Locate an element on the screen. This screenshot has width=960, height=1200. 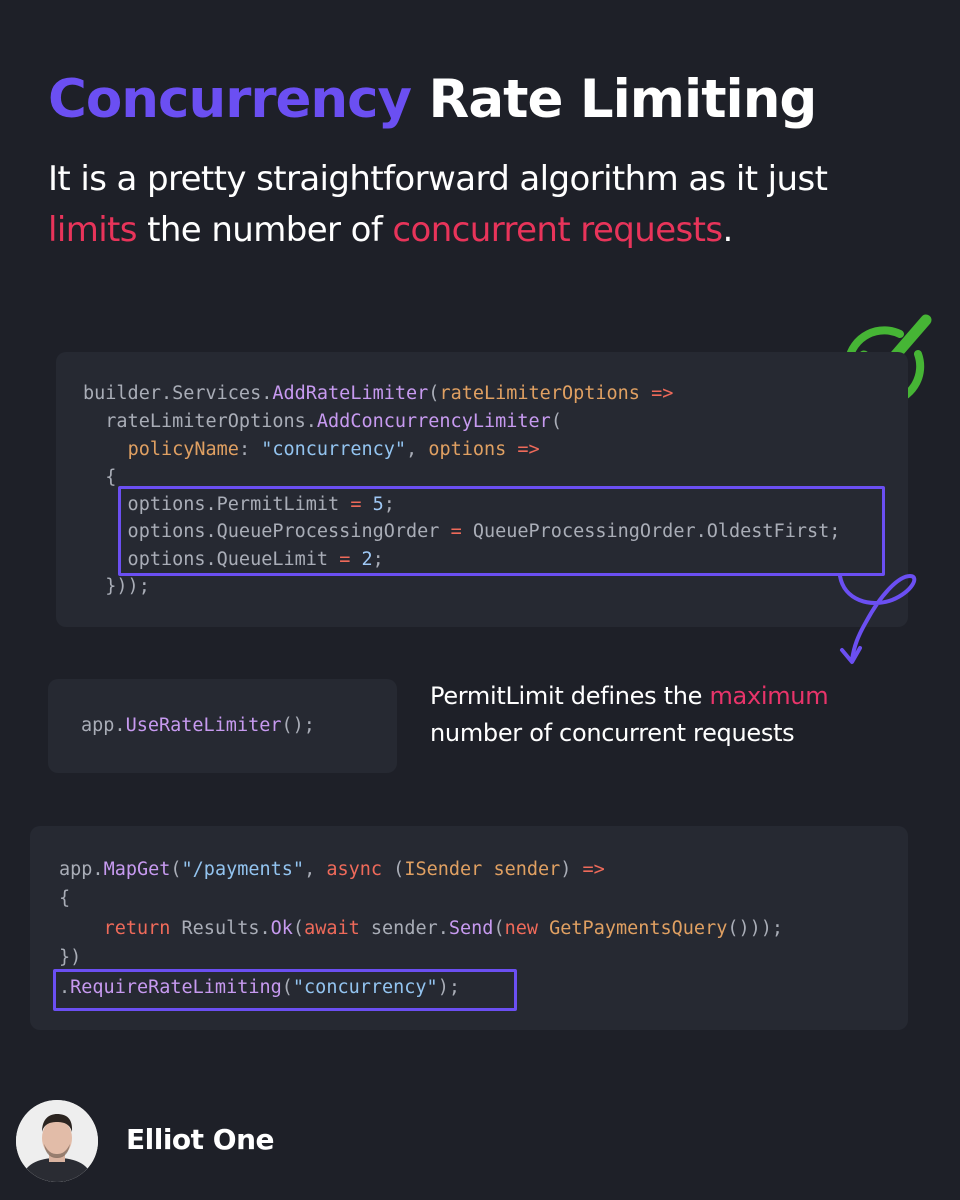
code-token-kw: return is located at coordinates (137, 928).